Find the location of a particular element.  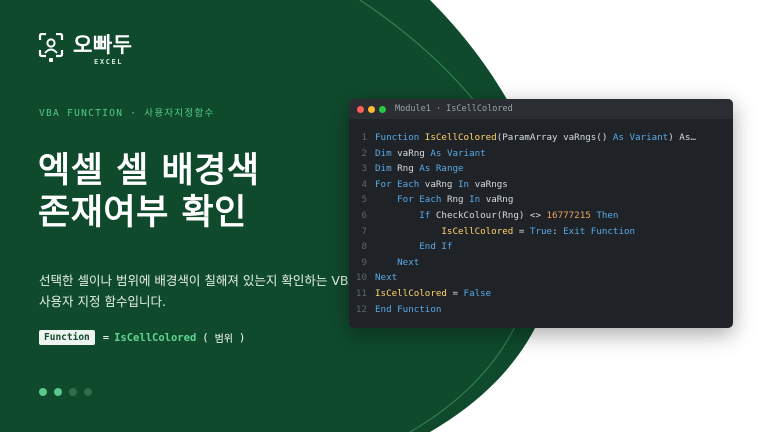

title-line-1: 엑셀 셀 배경색 is located at coordinates (149, 171).